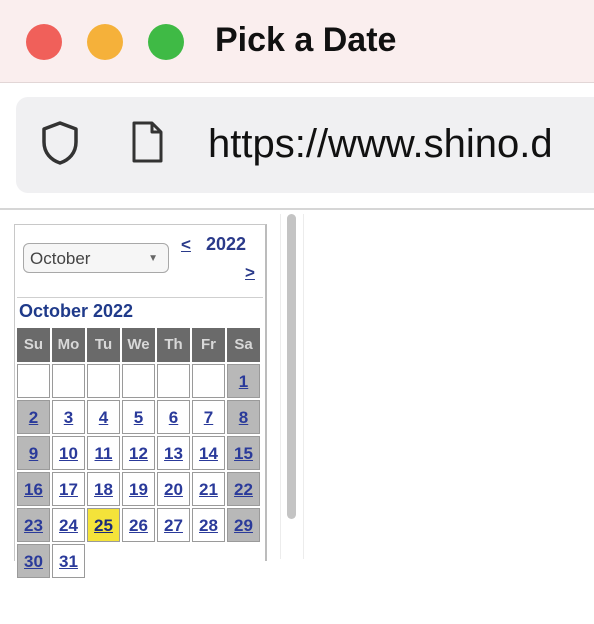  I want to click on calendar-week-row: 9 10 11 12 13 14 15, so click(140, 454).